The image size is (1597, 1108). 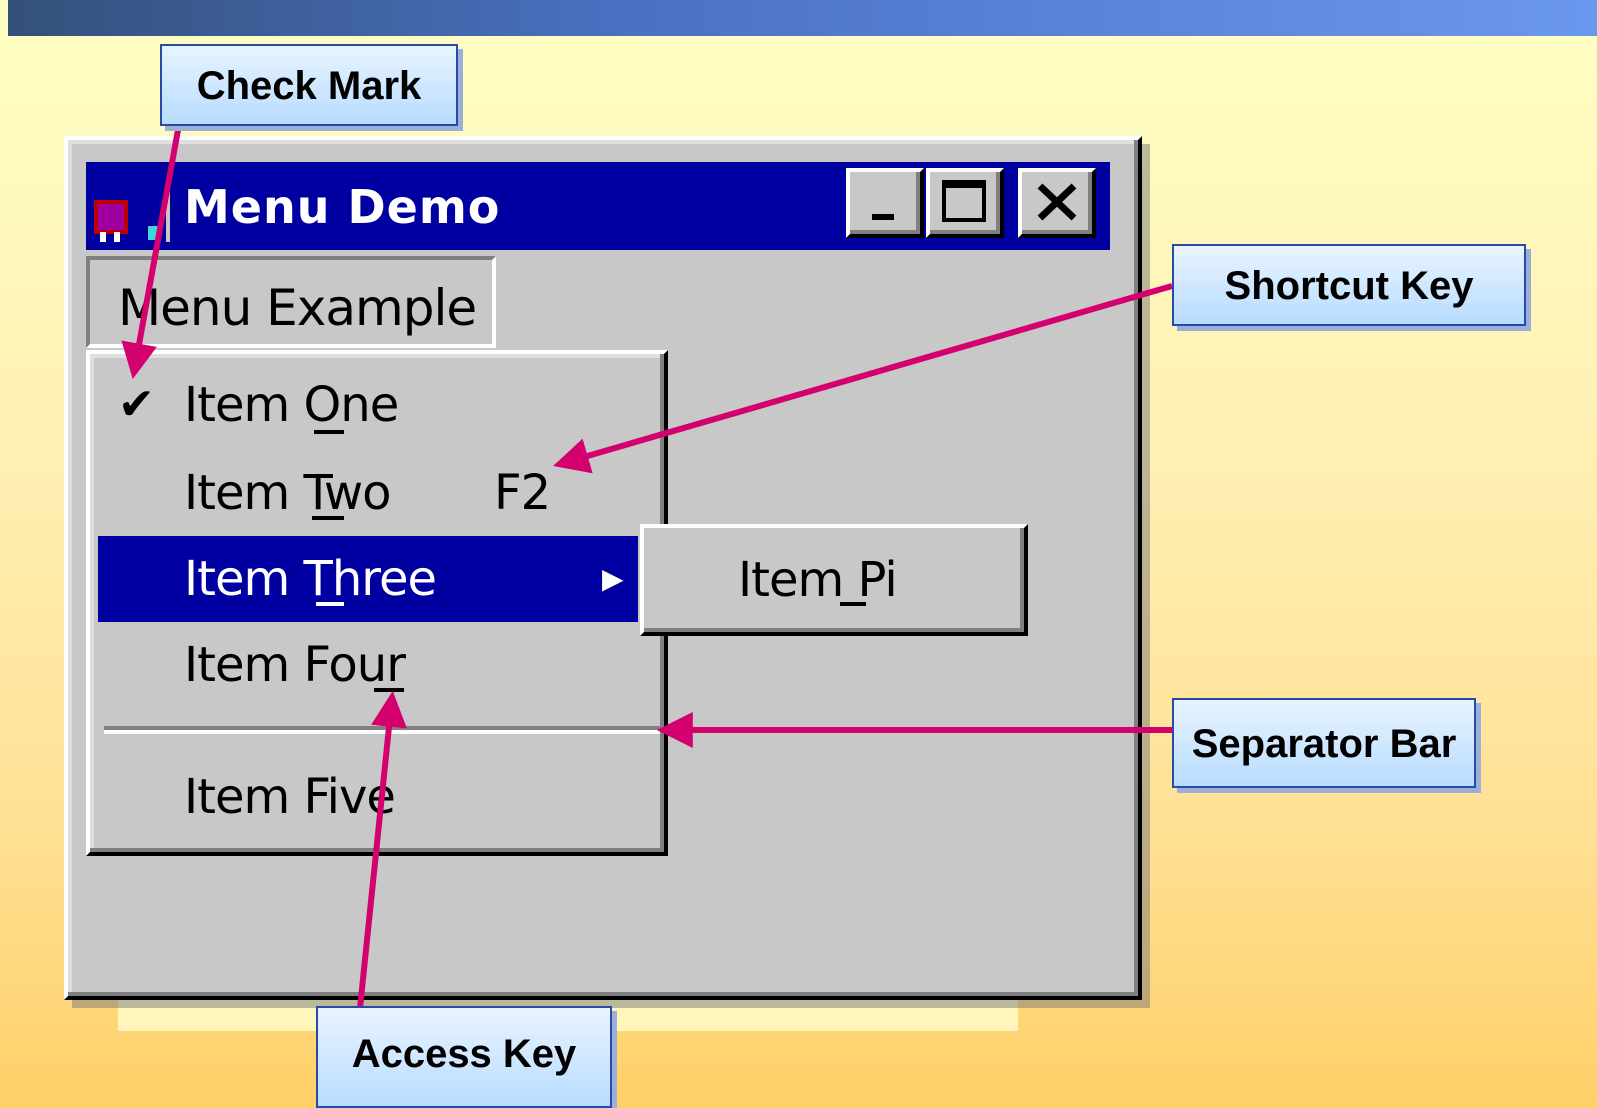 I want to click on check-mark-arrow, so click(x=151, y=254).